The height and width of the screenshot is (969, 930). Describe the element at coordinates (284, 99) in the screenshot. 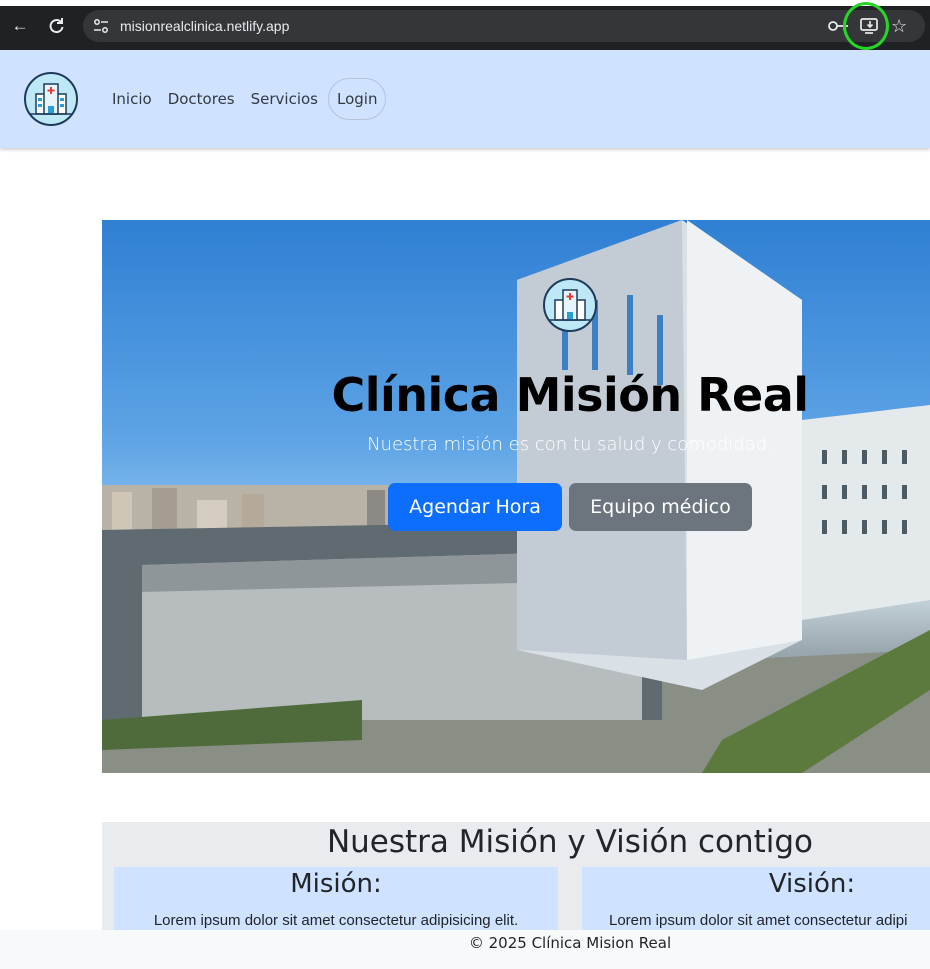

I see `nav-item-servicios: Servicios` at that location.